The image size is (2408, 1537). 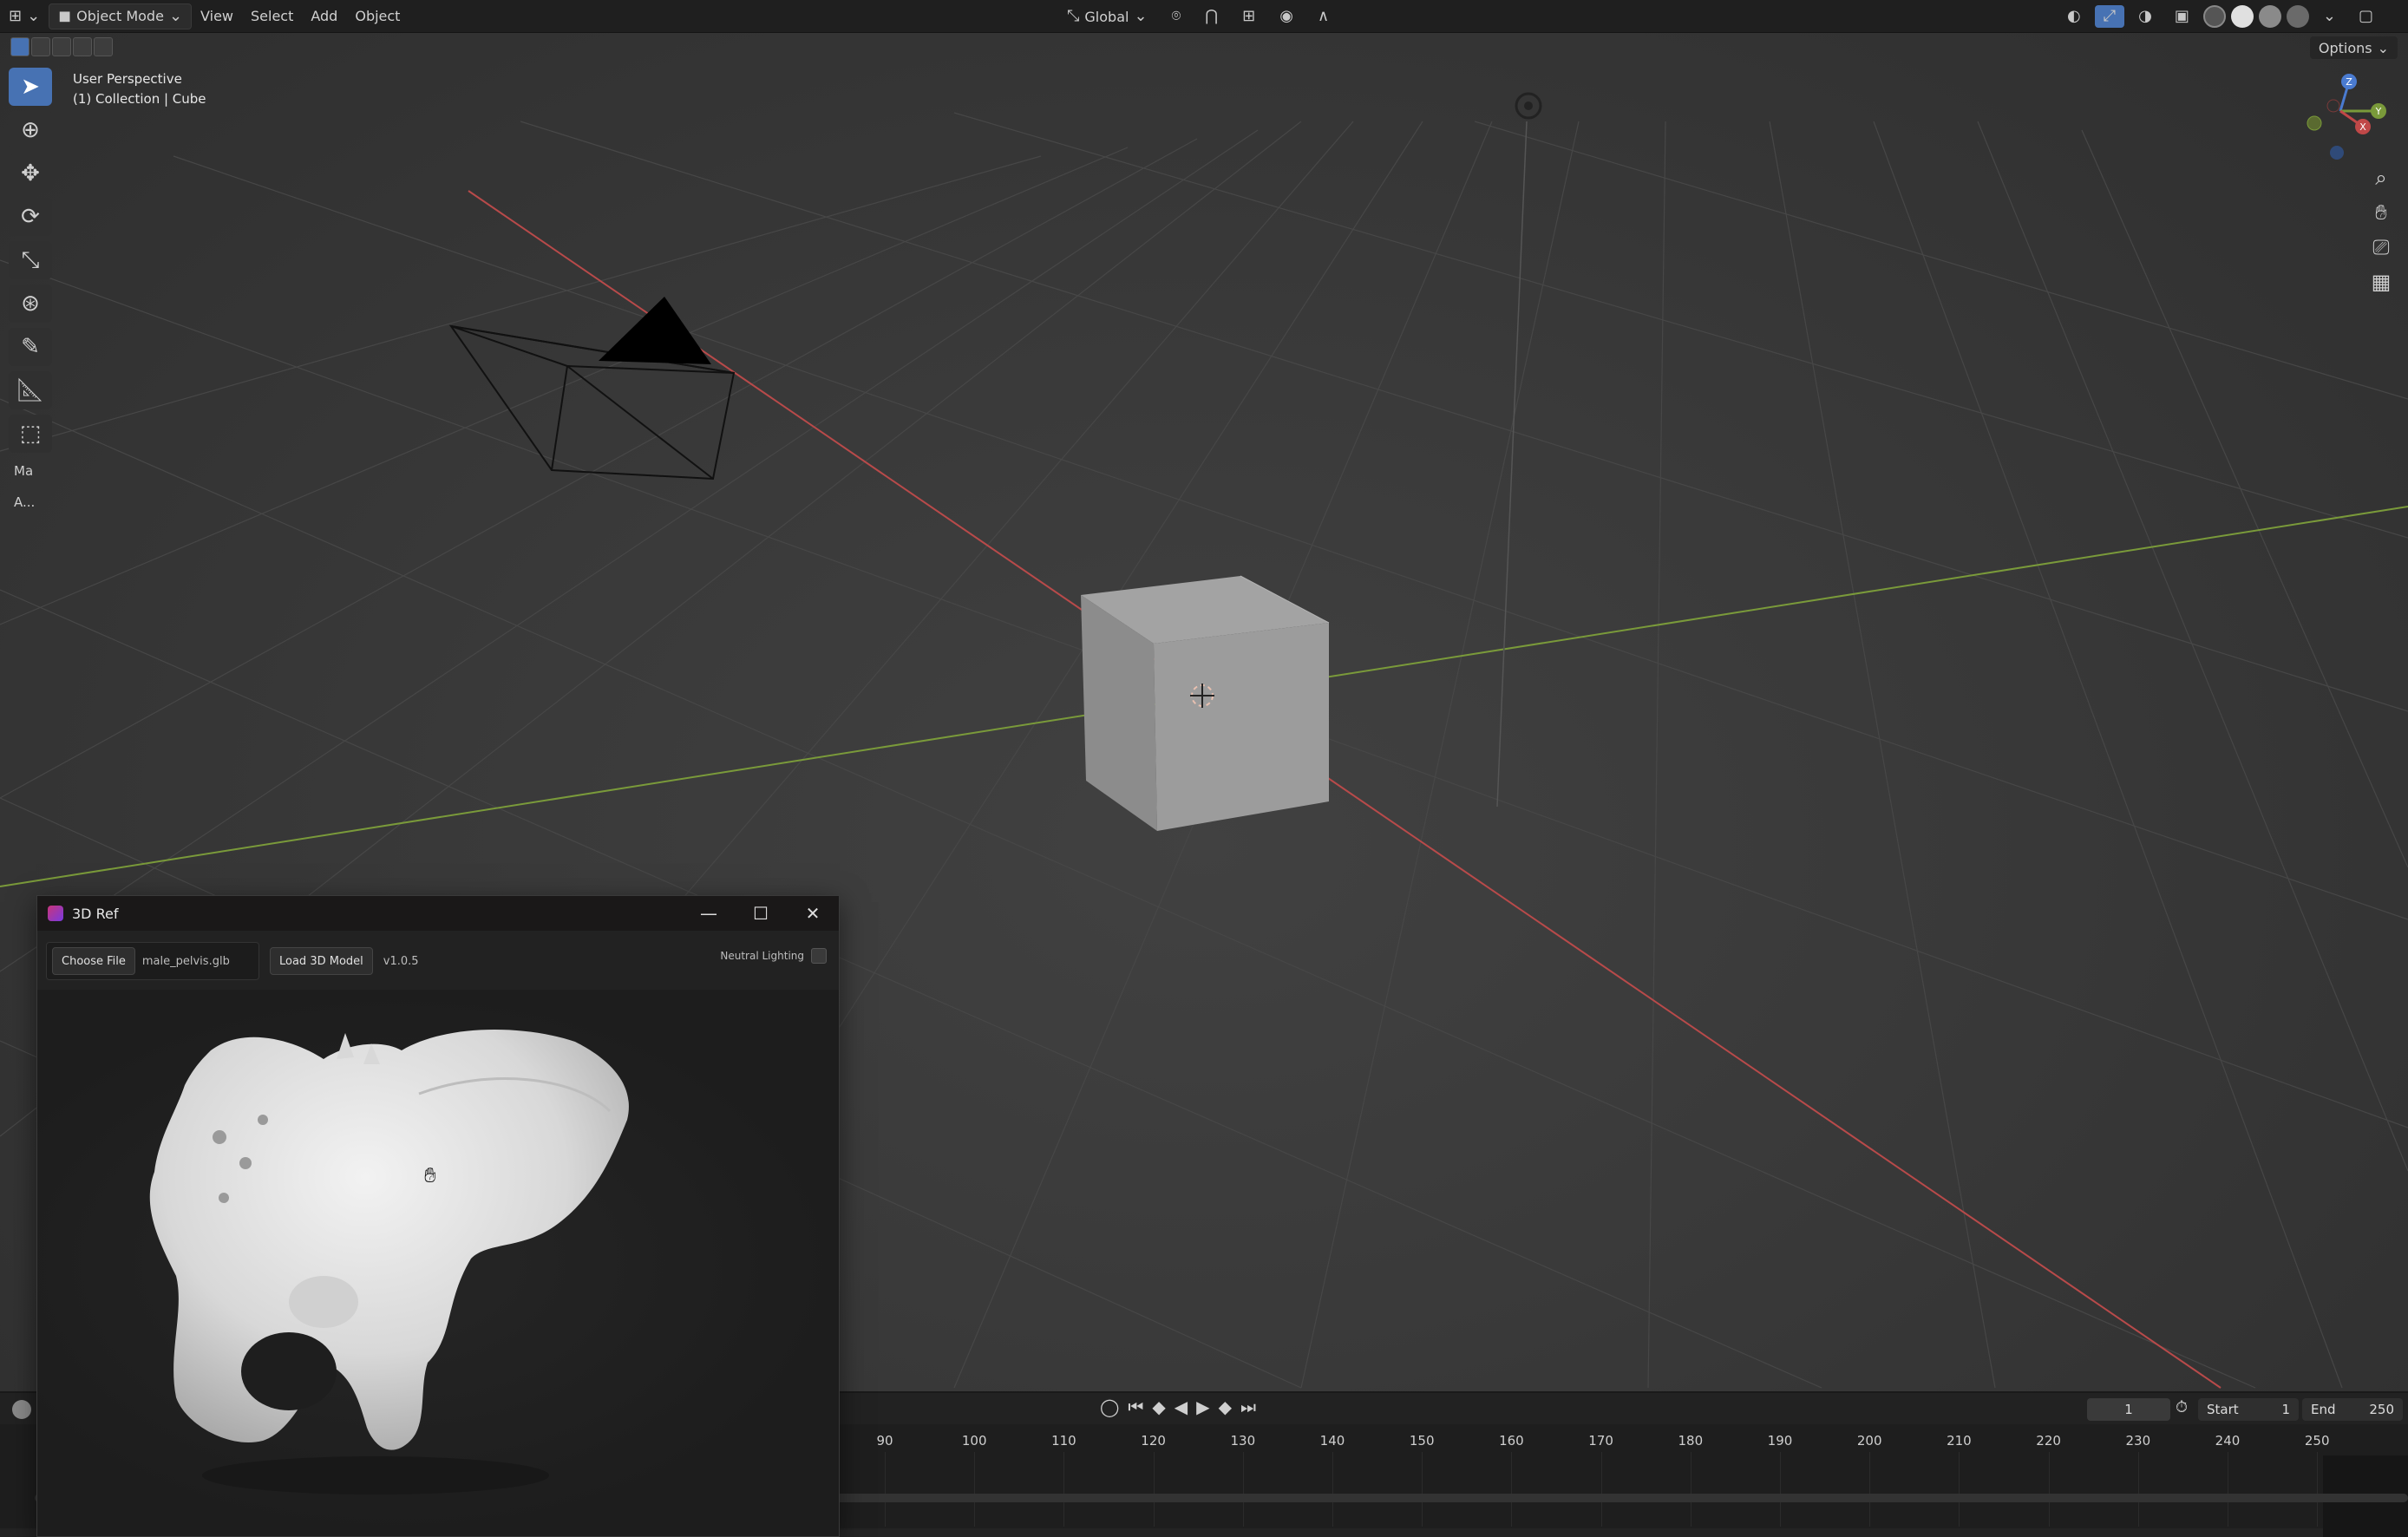 I want to click on timeline-tick-label: 100, so click(x=974, y=1441).